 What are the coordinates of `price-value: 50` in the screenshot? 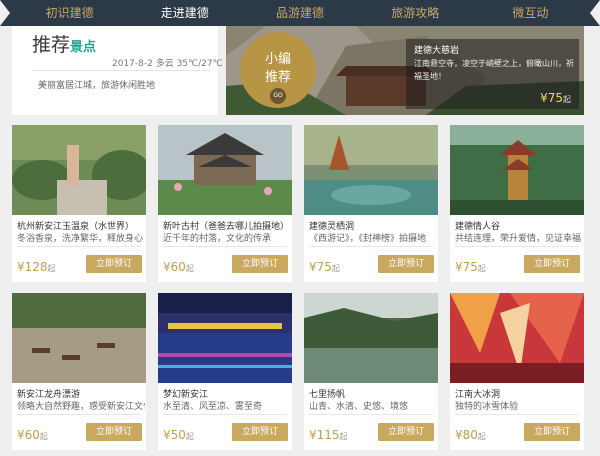 It's located at (178, 435).